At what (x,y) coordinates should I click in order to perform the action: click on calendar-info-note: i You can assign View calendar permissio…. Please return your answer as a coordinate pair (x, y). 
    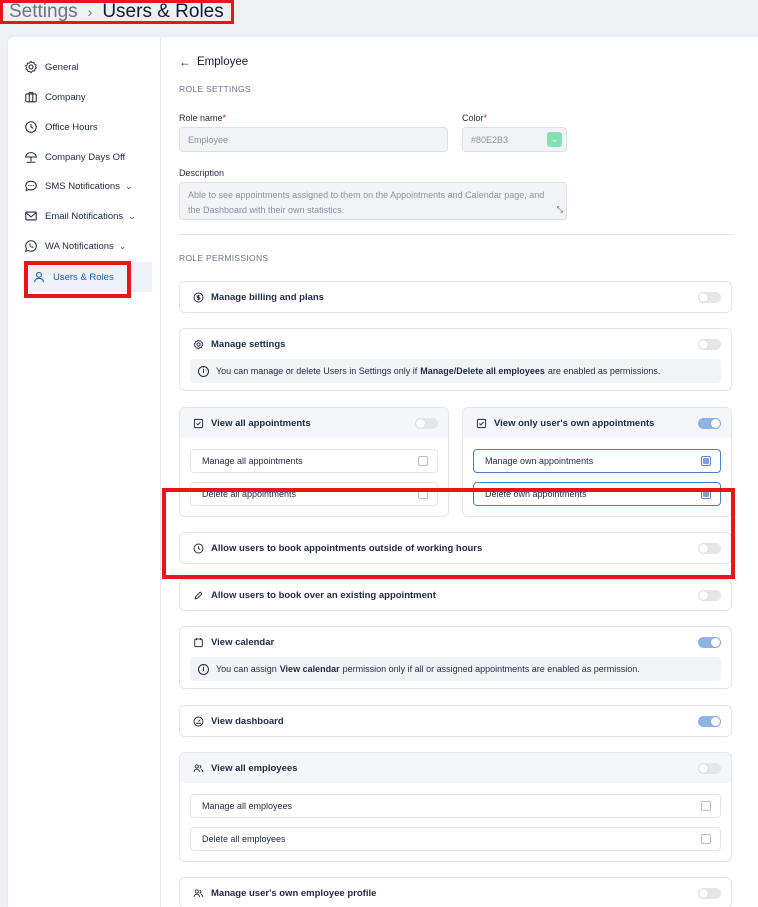
    Looking at the image, I should click on (455, 669).